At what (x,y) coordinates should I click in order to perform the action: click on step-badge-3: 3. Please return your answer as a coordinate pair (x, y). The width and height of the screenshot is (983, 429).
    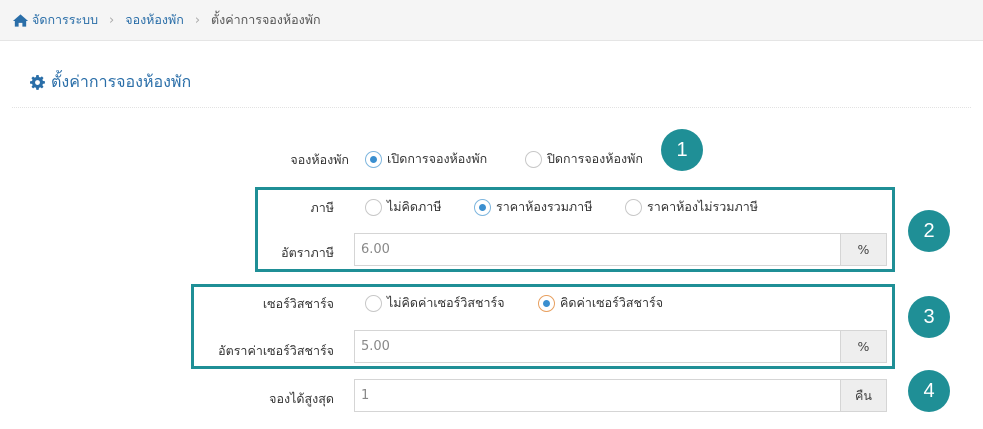
    Looking at the image, I should click on (929, 317).